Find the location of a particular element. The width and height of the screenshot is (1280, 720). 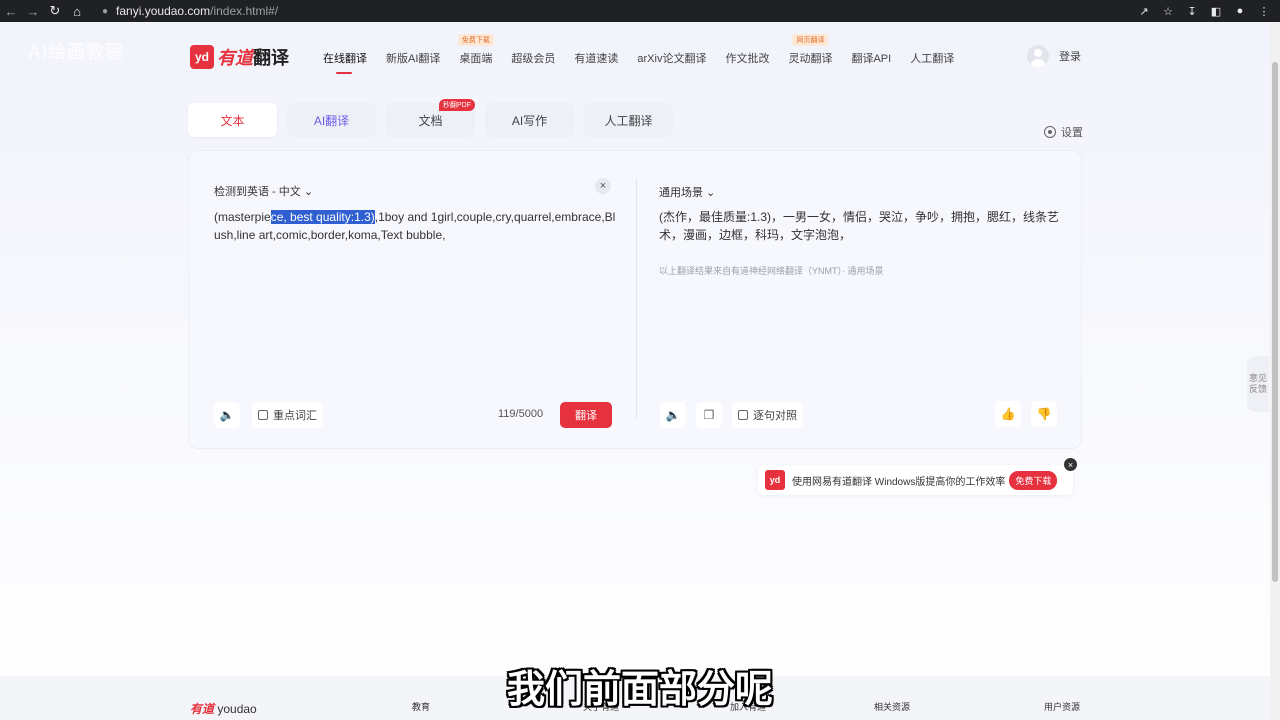

promo-download-button: 免费下载 is located at coordinates (1033, 480).